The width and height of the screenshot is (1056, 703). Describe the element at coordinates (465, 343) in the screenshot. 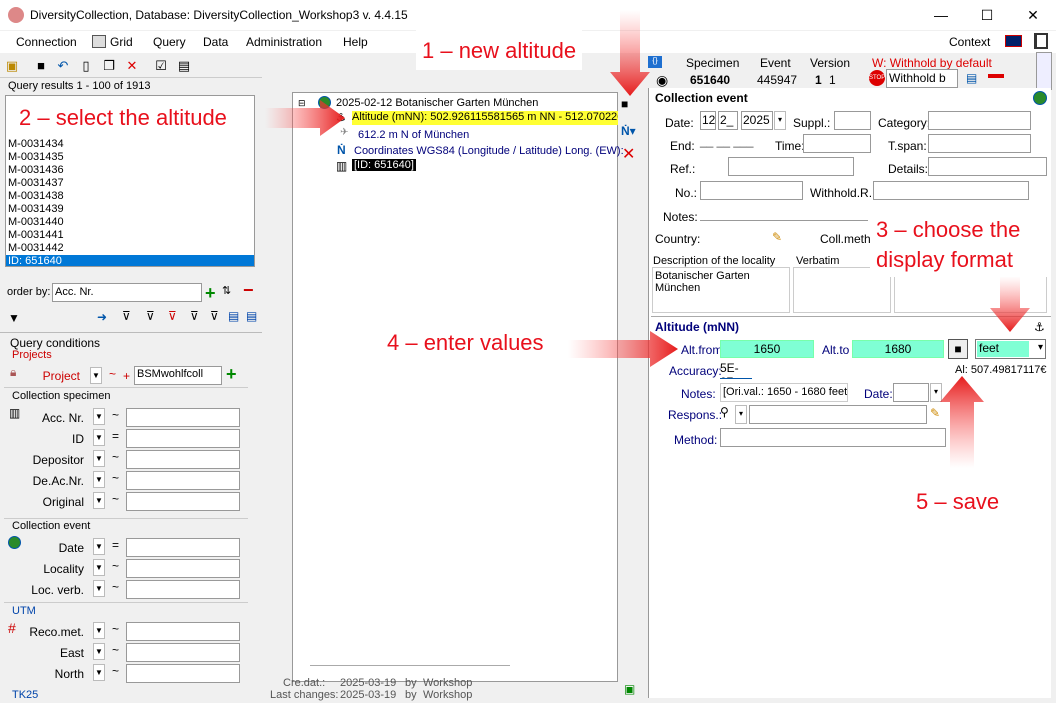

I see `annotation-enter-values: 4 – enter values` at that location.